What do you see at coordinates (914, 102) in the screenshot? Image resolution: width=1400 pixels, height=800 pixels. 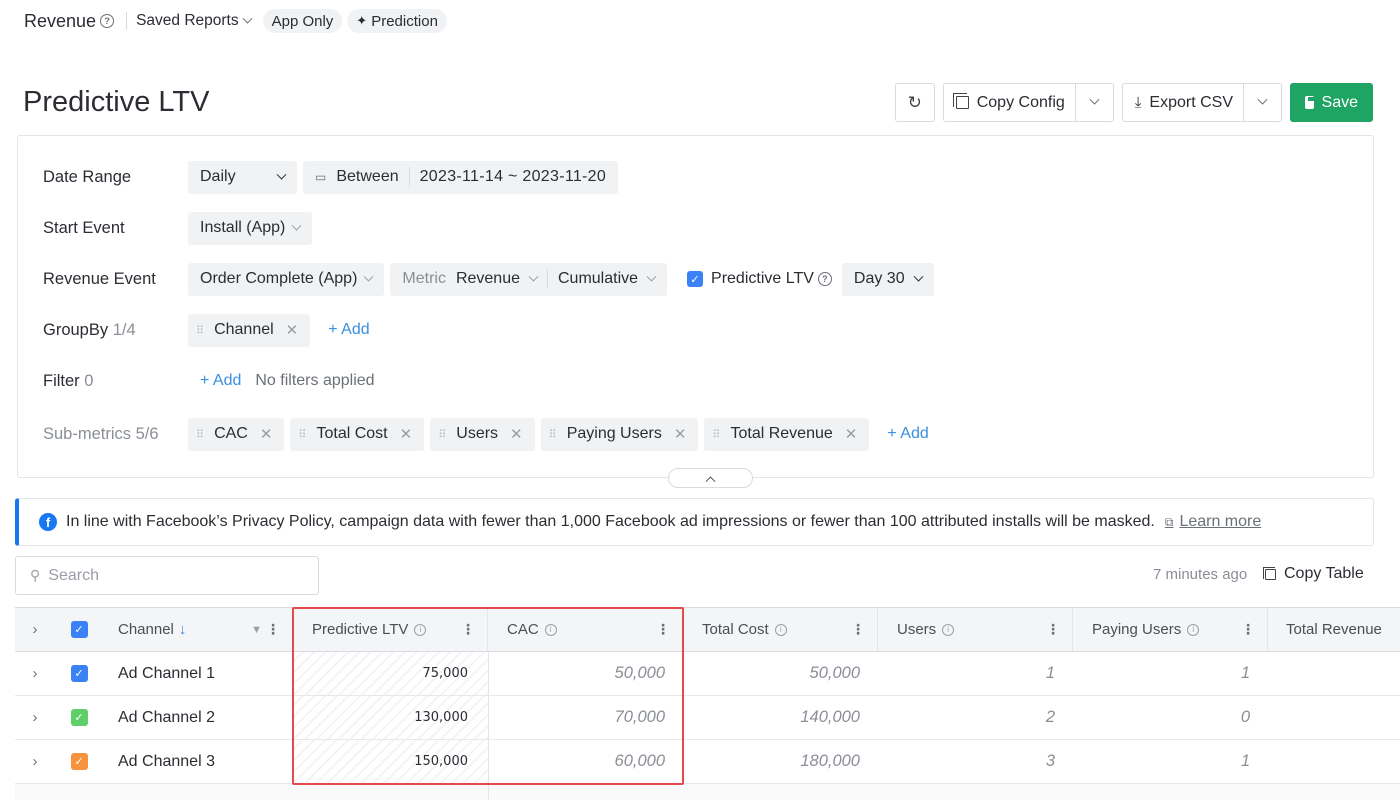 I see `refresh-button: ↻` at bounding box center [914, 102].